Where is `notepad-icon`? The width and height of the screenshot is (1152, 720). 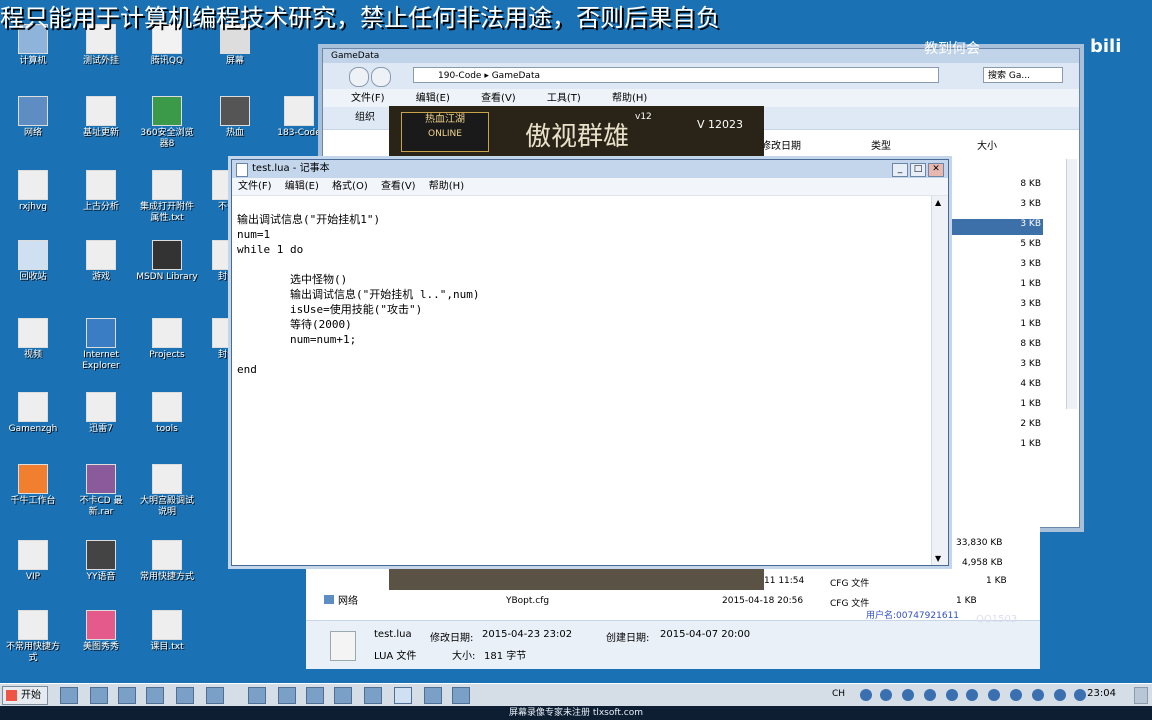
notepad-icon is located at coordinates (242, 170).